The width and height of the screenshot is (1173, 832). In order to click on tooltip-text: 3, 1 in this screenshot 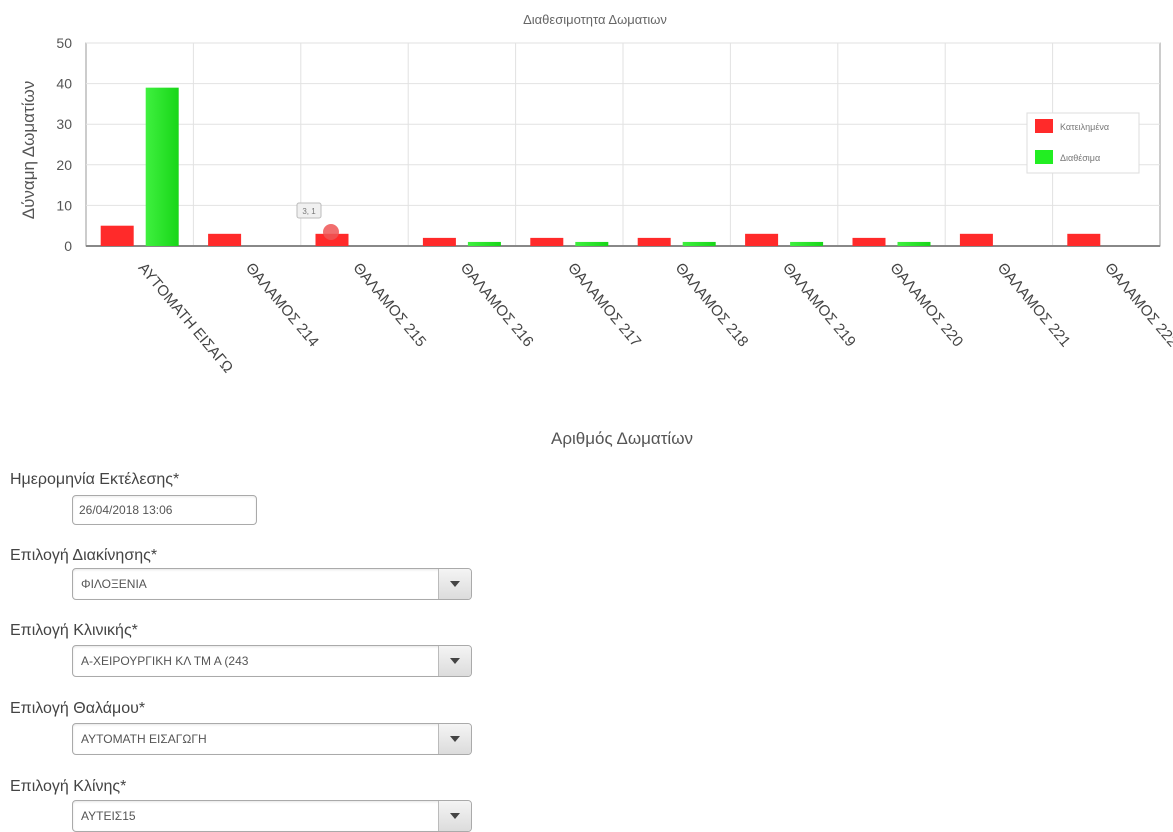, I will do `click(309, 211)`.